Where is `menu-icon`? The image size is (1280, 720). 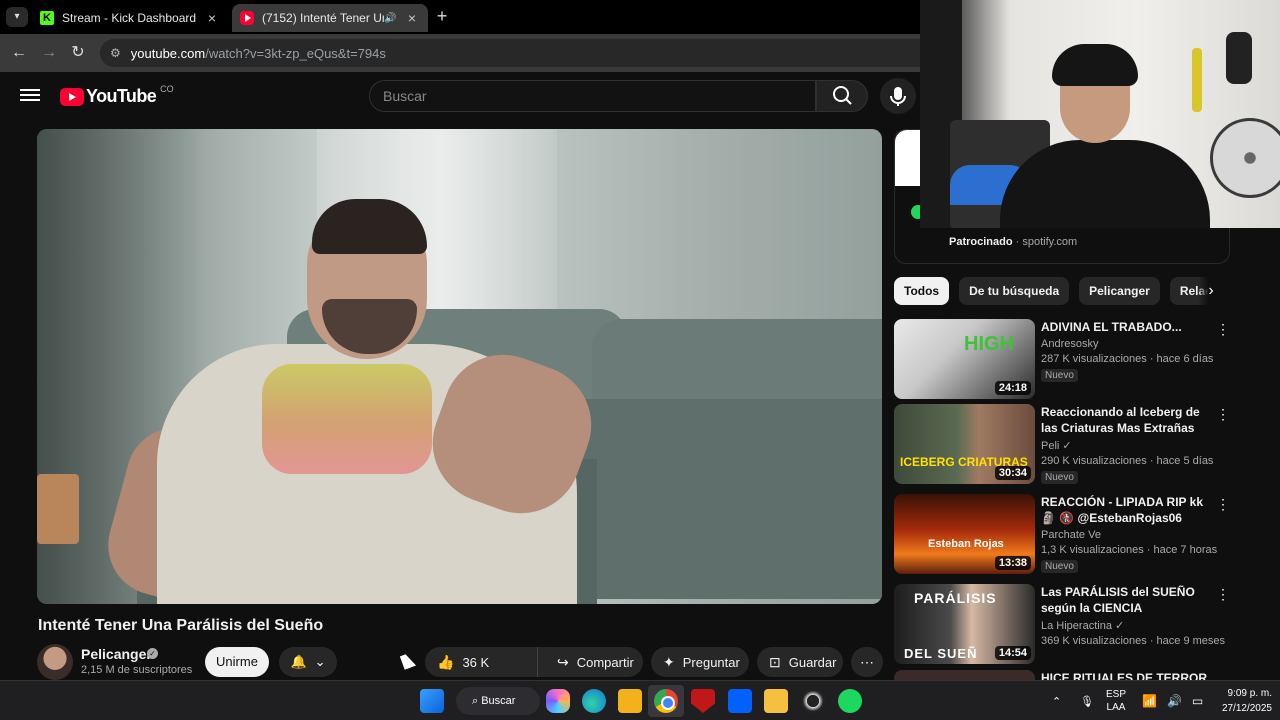 menu-icon is located at coordinates (30, 96).